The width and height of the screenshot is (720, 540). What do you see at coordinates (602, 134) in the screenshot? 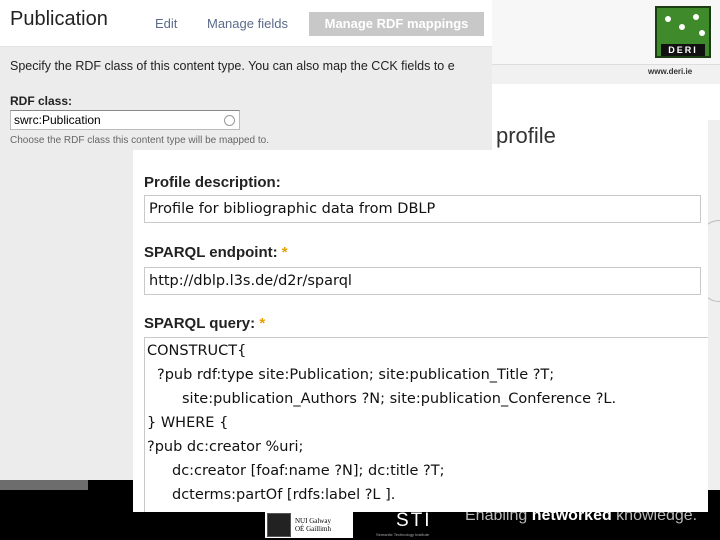
I see `profile-heading: profile` at bounding box center [602, 134].